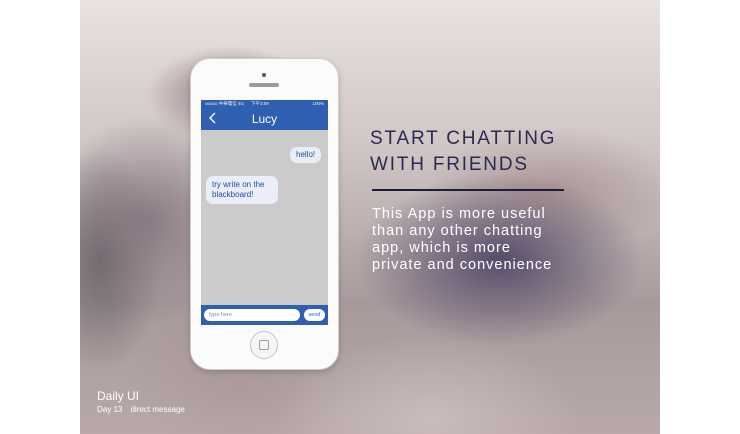 The width and height of the screenshot is (740, 434). I want to click on divider, so click(468, 190).